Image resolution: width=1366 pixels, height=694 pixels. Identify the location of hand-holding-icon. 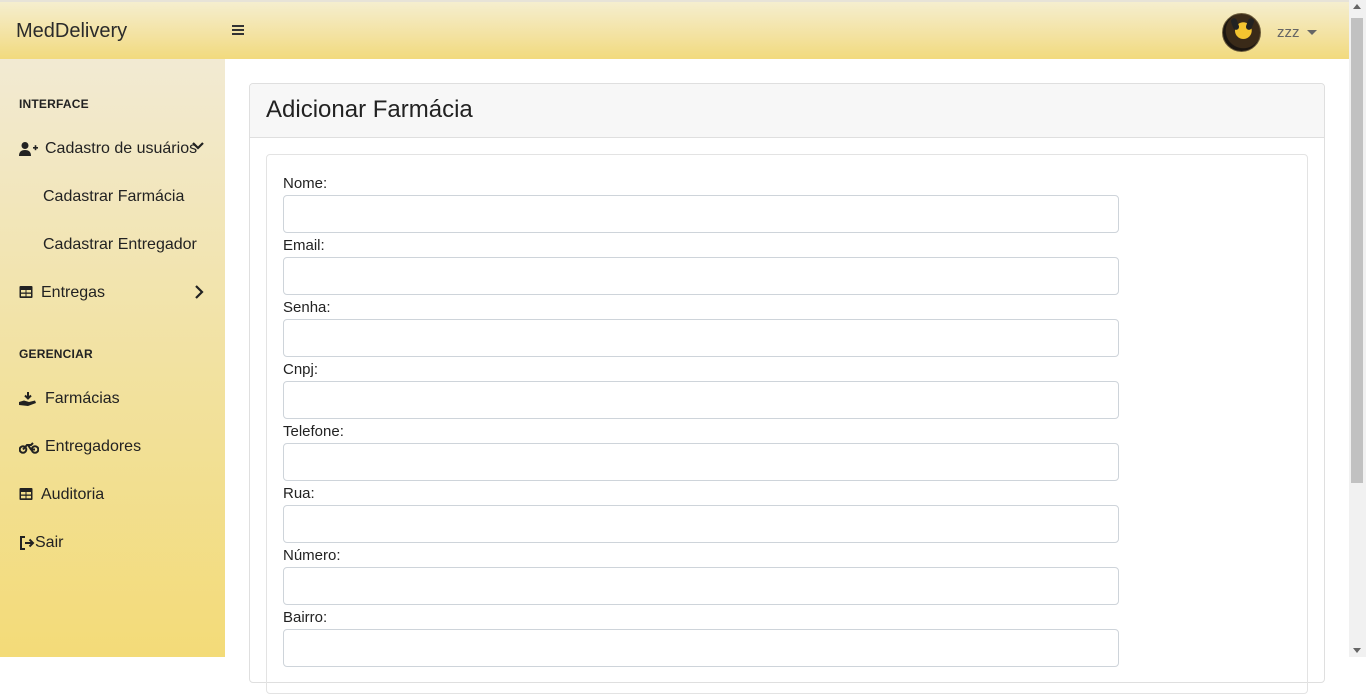
(29, 399).